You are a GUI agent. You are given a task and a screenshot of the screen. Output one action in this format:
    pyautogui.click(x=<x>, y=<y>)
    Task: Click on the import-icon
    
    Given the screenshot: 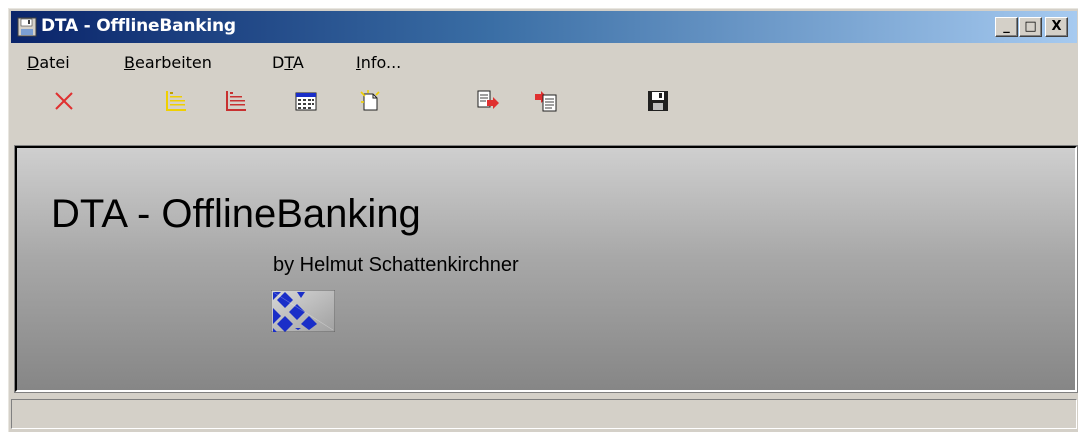 What is the action you would take?
    pyautogui.click(x=546, y=101)
    